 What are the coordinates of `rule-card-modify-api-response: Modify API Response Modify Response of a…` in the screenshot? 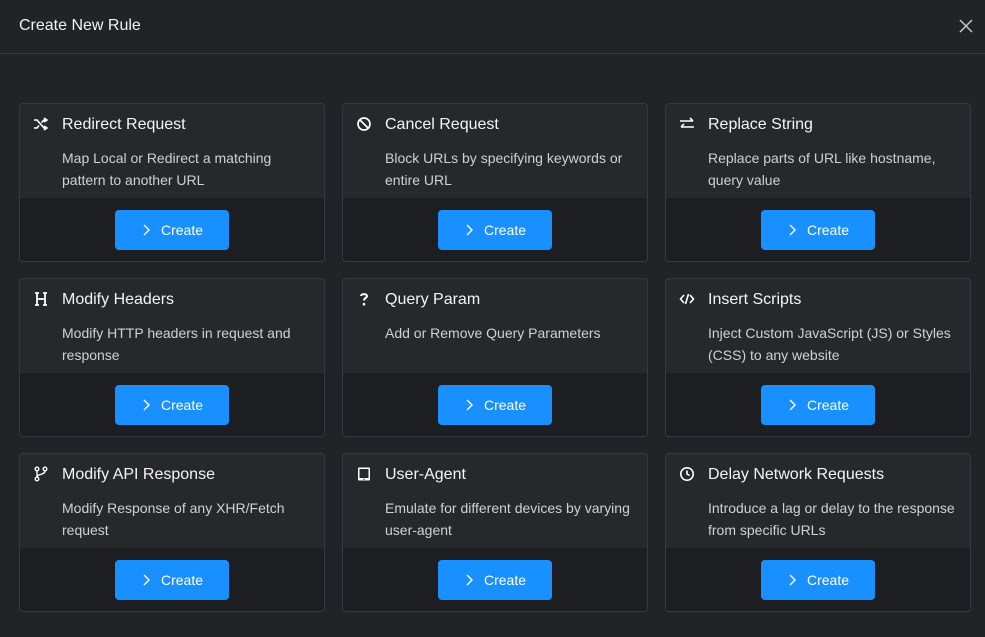 It's located at (172, 532).